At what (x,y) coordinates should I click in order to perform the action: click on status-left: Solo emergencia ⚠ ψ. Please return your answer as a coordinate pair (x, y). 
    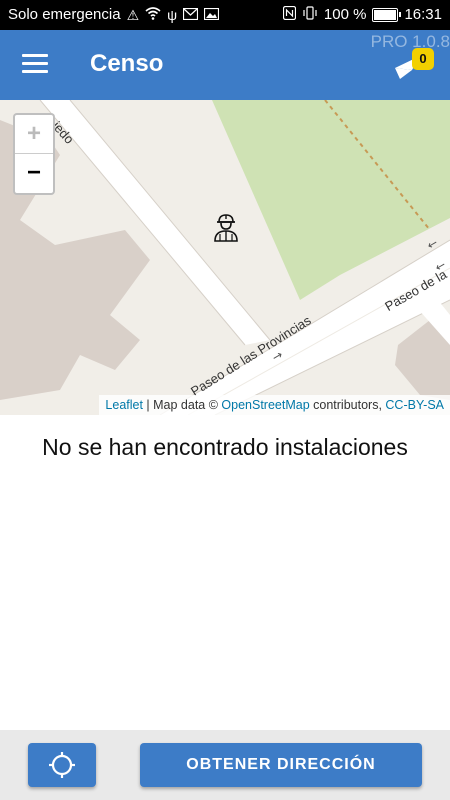
    Looking at the image, I should click on (114, 14).